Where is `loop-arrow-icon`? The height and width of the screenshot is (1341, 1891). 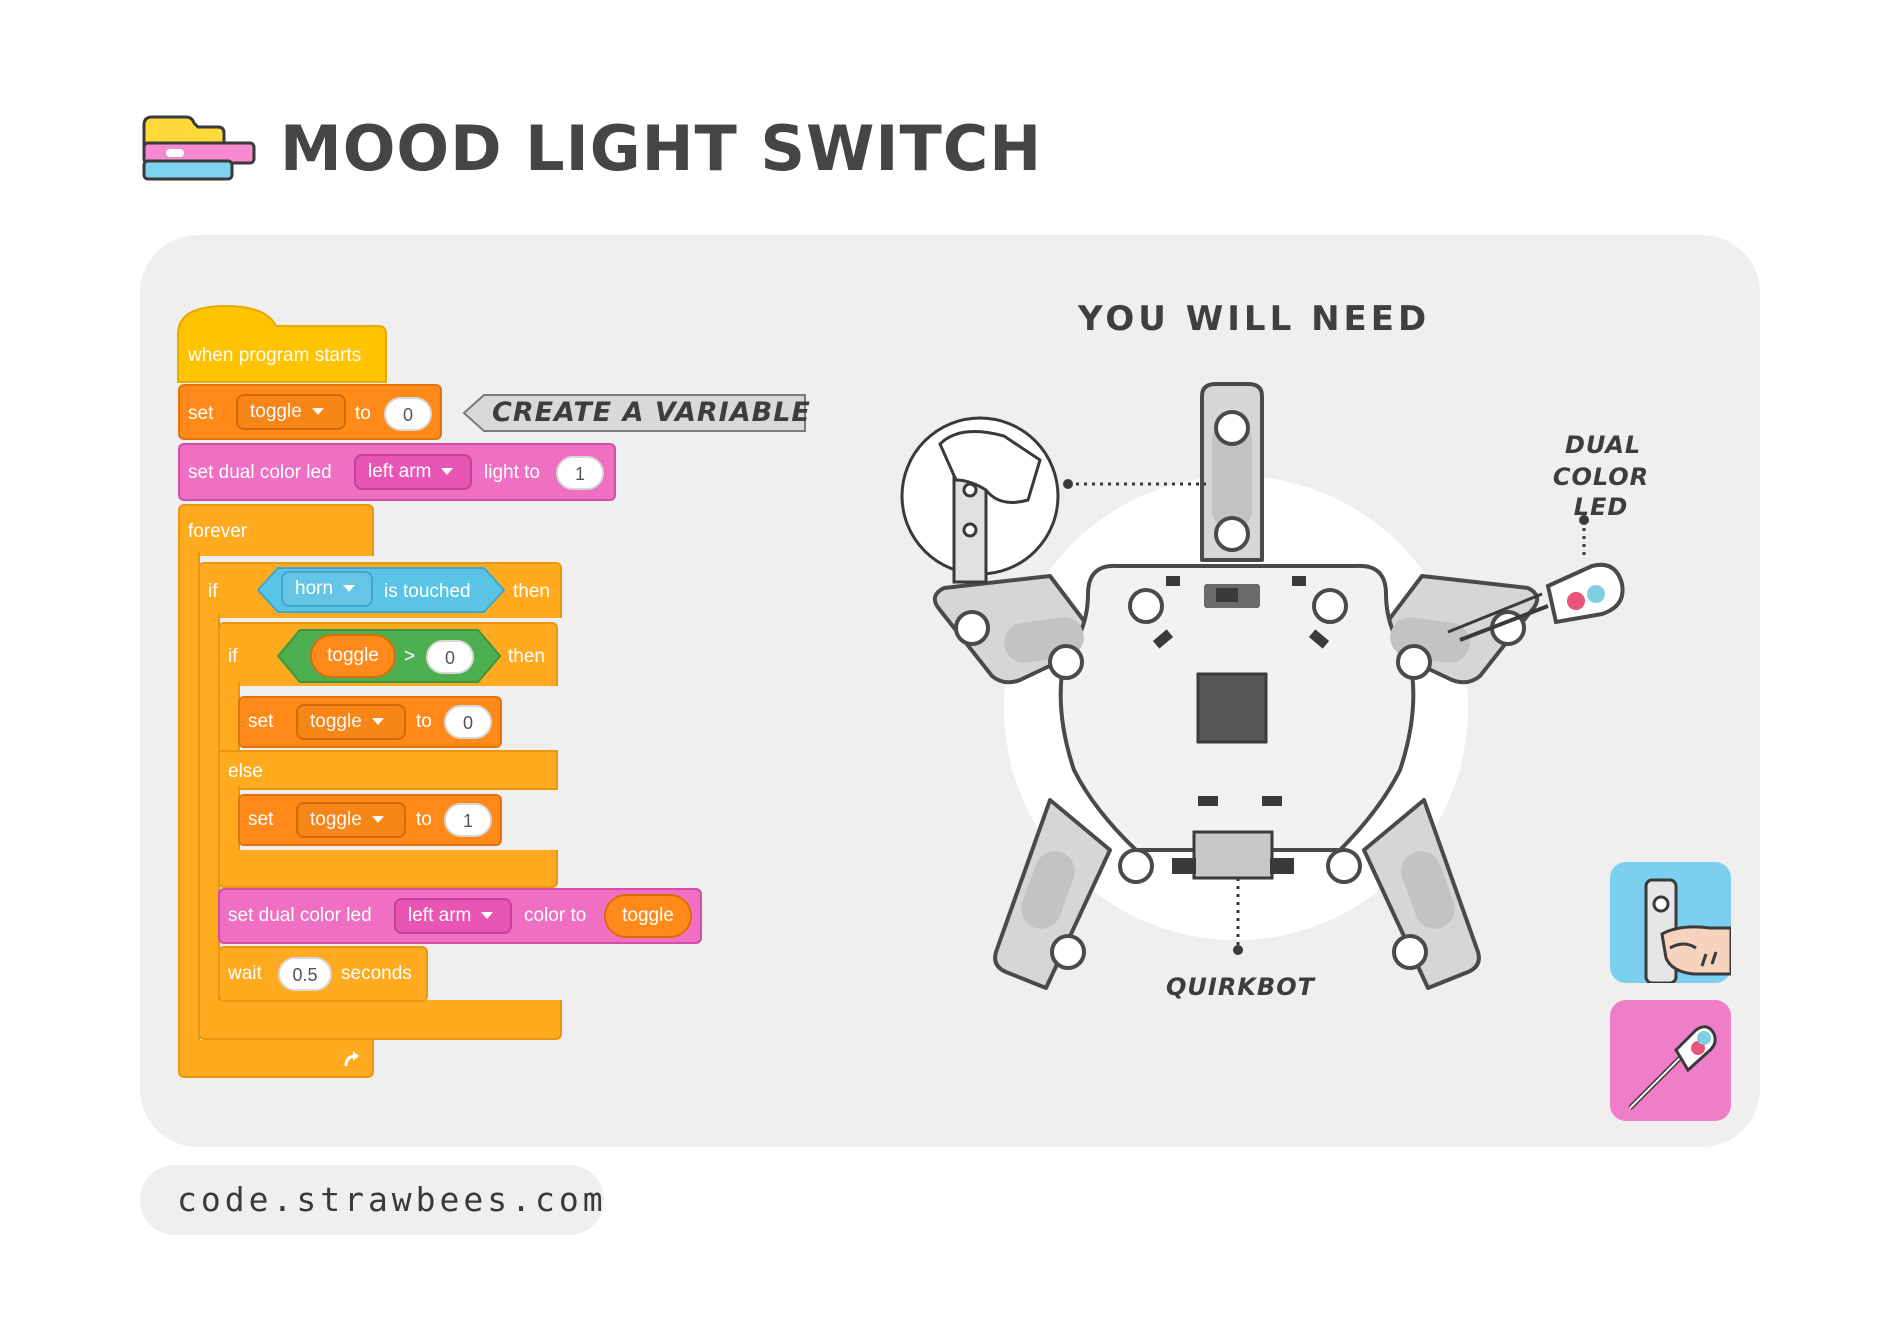 loop-arrow-icon is located at coordinates (351, 1059).